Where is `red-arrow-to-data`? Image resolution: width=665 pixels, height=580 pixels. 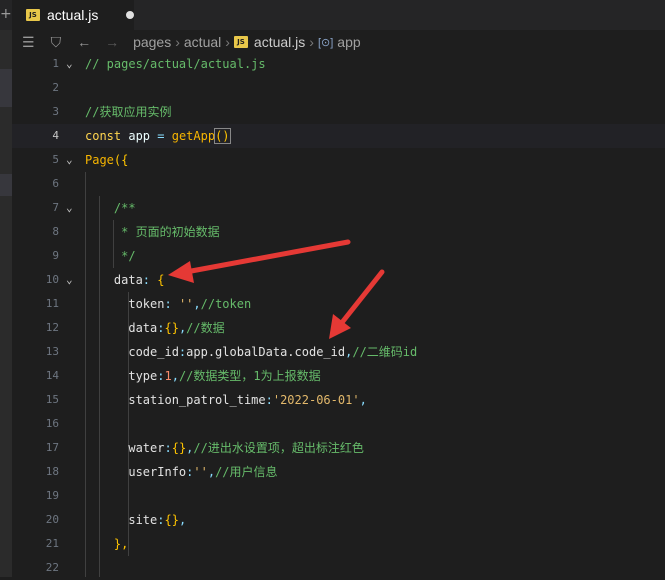
red-arrow-to-data is located at coordinates (259, 261).